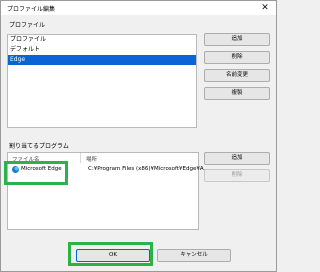 The width and height of the screenshot is (320, 272). I want to click on highlight-edge-row, so click(36, 173).